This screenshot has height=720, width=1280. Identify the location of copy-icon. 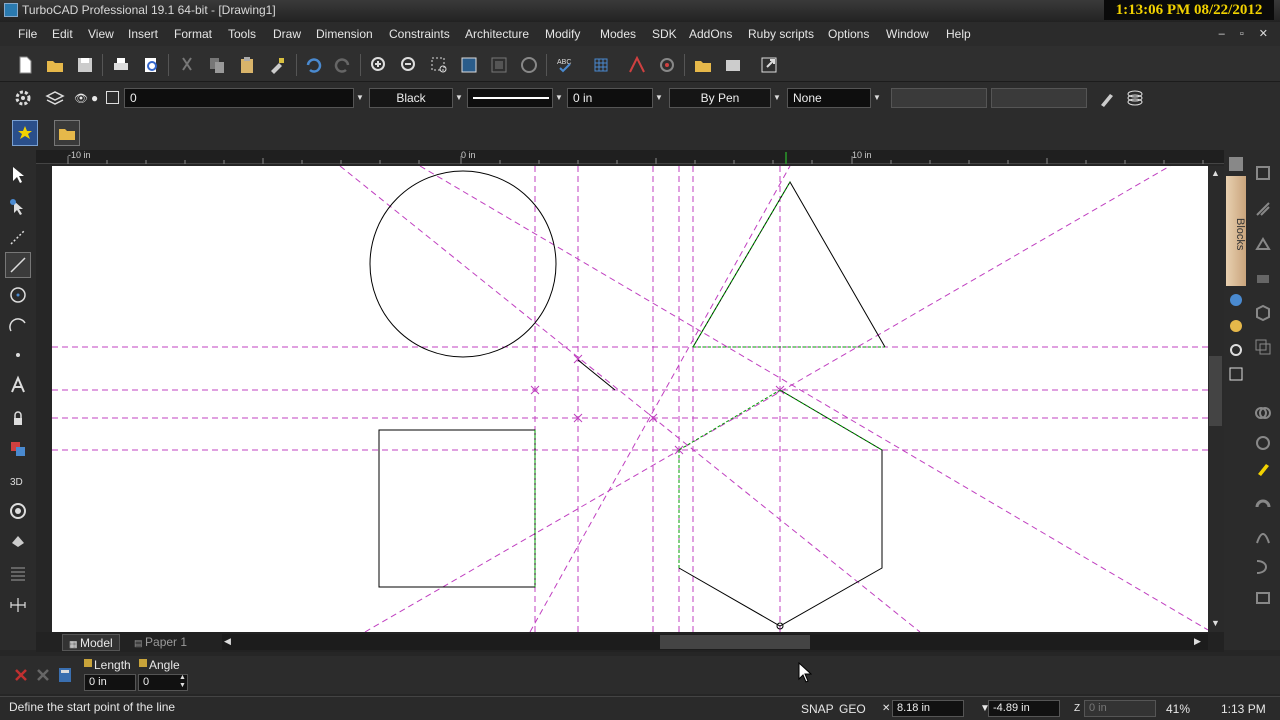
(217, 65).